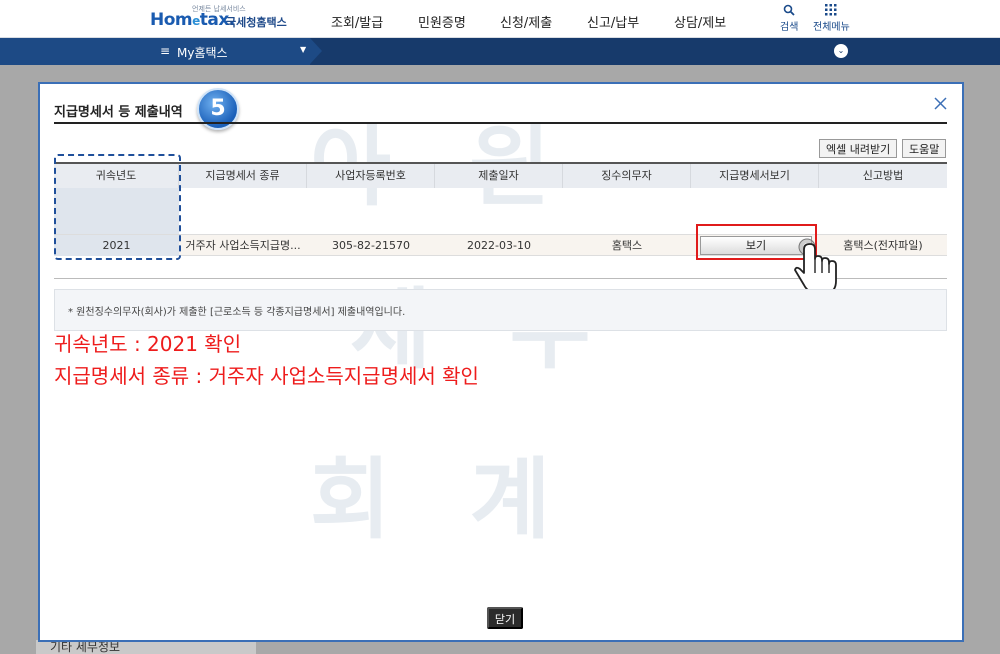  Describe the element at coordinates (202, 52) in the screenshot. I see `my-hometax-label: My홈택스` at that location.